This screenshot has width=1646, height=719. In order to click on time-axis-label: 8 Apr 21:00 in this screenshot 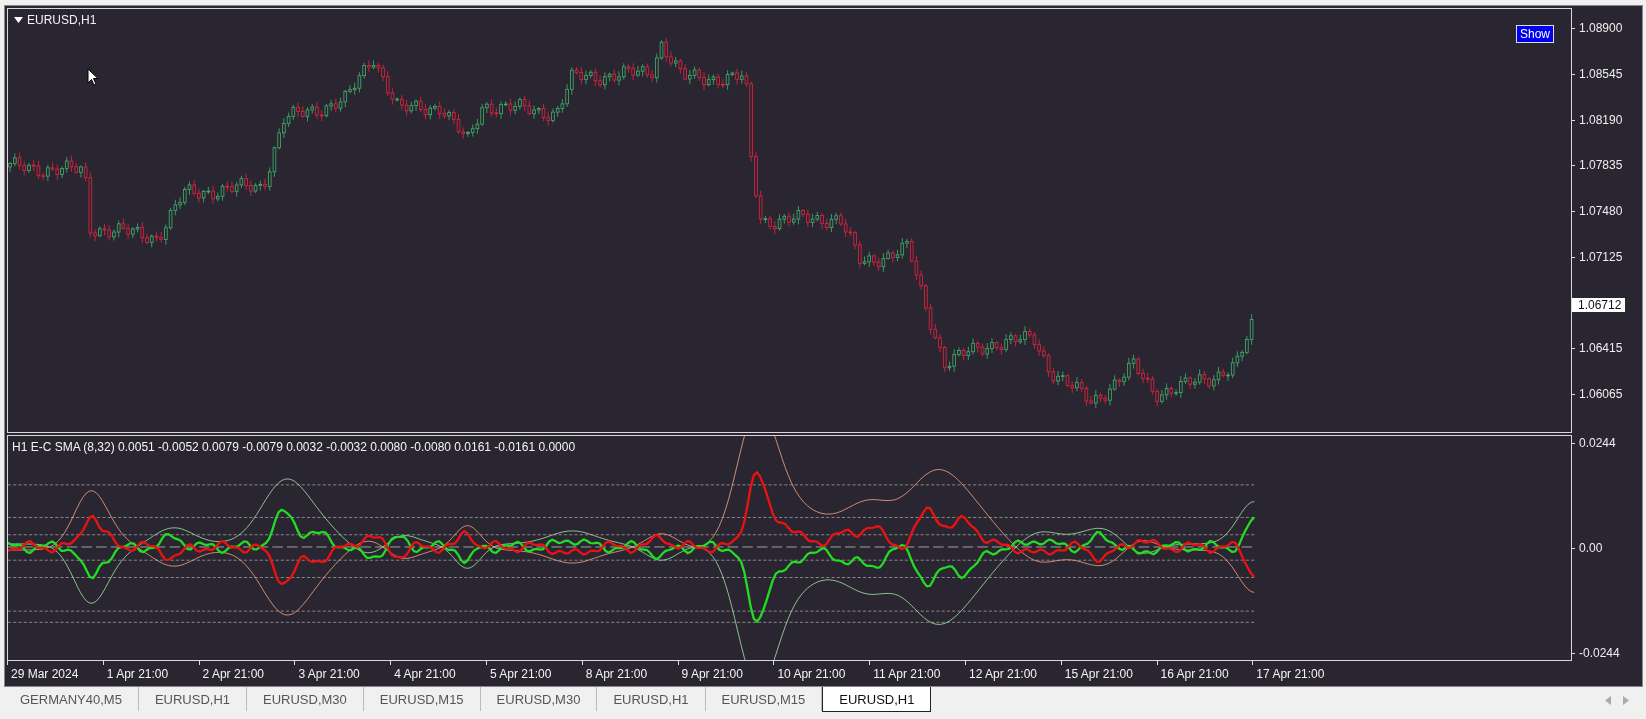, I will do `click(616, 674)`.